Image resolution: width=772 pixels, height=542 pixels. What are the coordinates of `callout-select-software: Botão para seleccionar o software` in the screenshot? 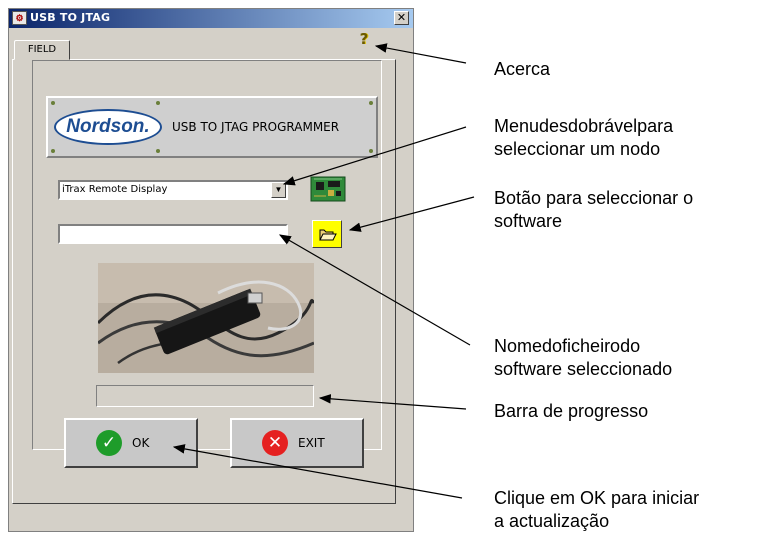 It's located at (593, 210).